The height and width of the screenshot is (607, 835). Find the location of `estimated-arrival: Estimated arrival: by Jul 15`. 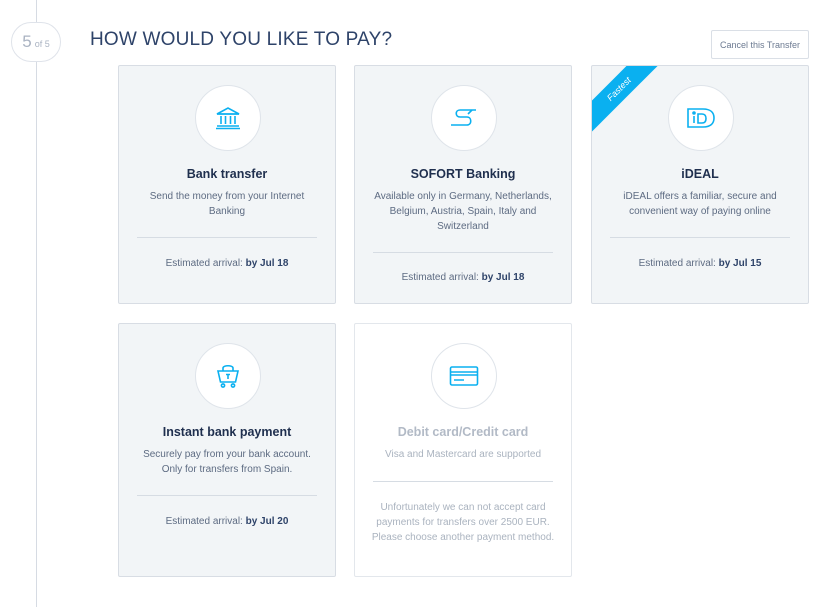

estimated-arrival: Estimated arrival: by Jul 15 is located at coordinates (700, 263).